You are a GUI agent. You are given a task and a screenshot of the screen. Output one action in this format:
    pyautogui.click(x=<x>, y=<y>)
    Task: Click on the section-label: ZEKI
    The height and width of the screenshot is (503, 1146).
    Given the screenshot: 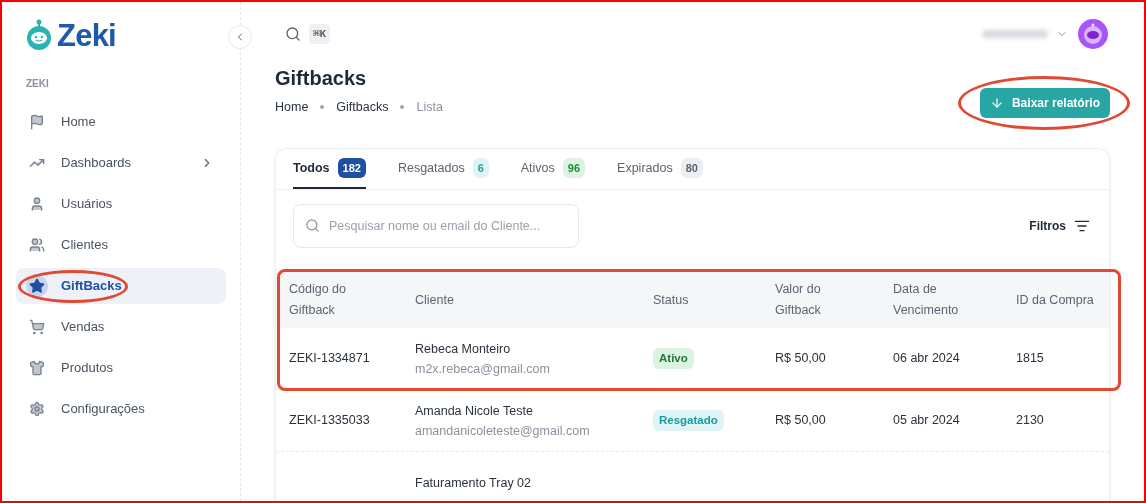 What is the action you would take?
    pyautogui.click(x=38, y=84)
    